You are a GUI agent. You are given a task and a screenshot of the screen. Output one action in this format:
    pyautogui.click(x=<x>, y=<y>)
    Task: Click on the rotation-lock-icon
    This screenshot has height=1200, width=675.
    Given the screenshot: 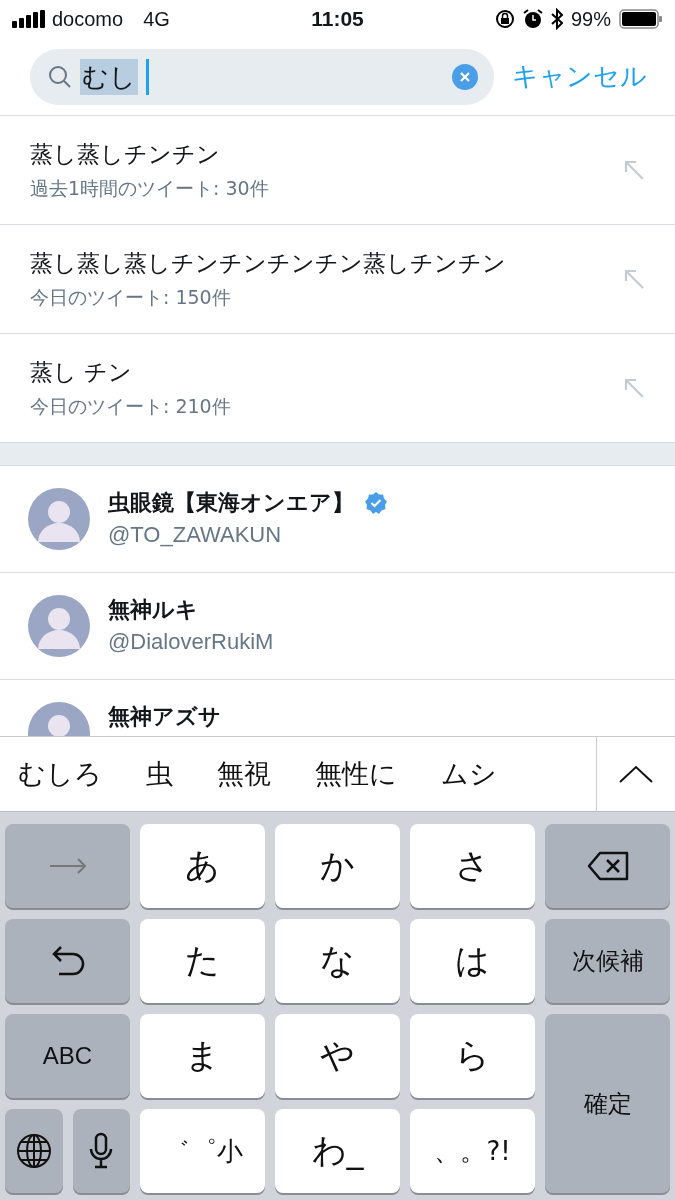 What is the action you would take?
    pyautogui.click(x=504, y=19)
    